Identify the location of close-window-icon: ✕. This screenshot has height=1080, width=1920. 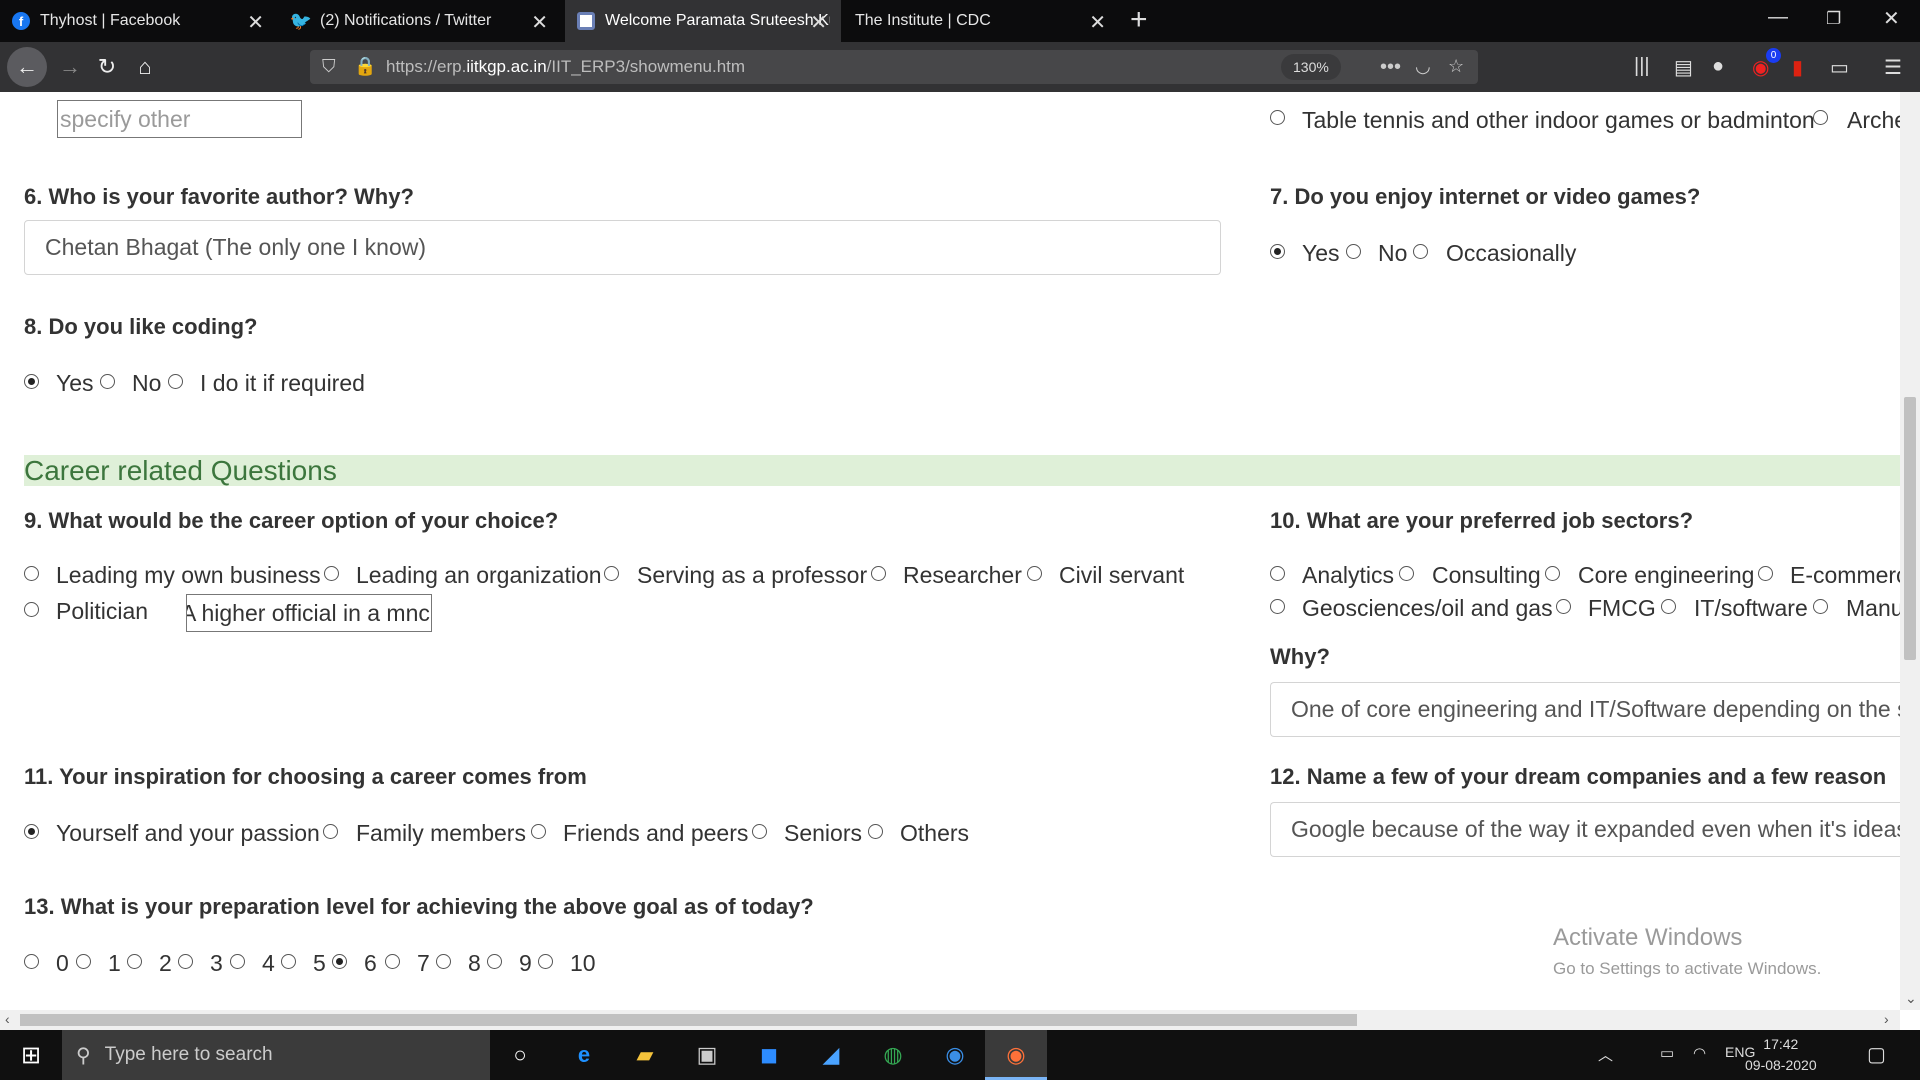
(1891, 18).